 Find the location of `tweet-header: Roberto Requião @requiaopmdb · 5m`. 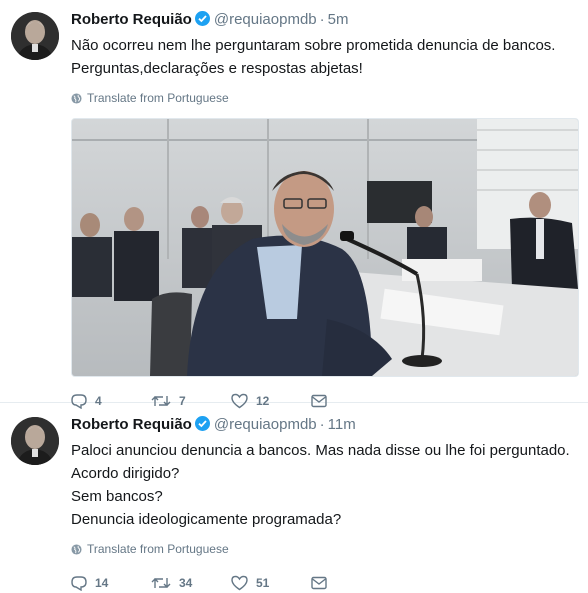

tweet-header: Roberto Requião @requiaopmdb · 5m is located at coordinates (323, 20).